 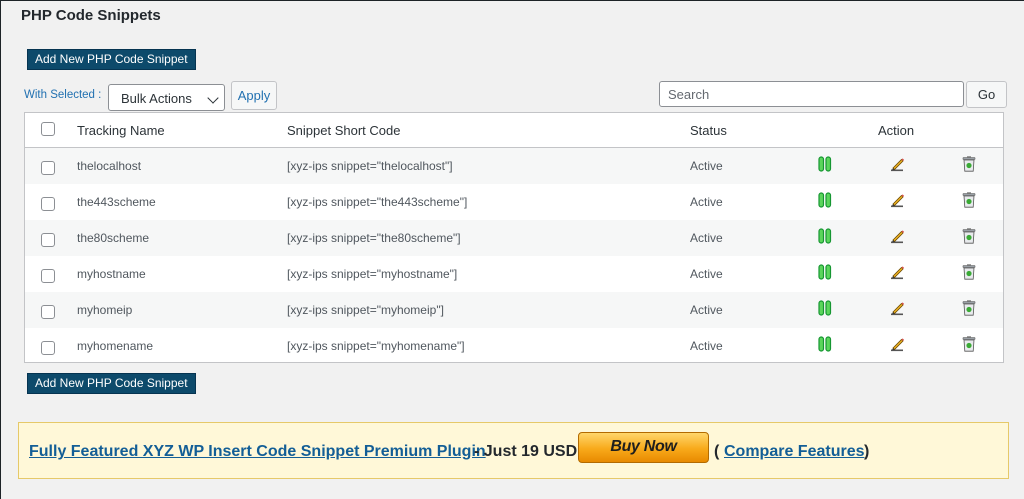 What do you see at coordinates (91, 15) in the screenshot?
I see `page-title: PHP Code Snippets` at bounding box center [91, 15].